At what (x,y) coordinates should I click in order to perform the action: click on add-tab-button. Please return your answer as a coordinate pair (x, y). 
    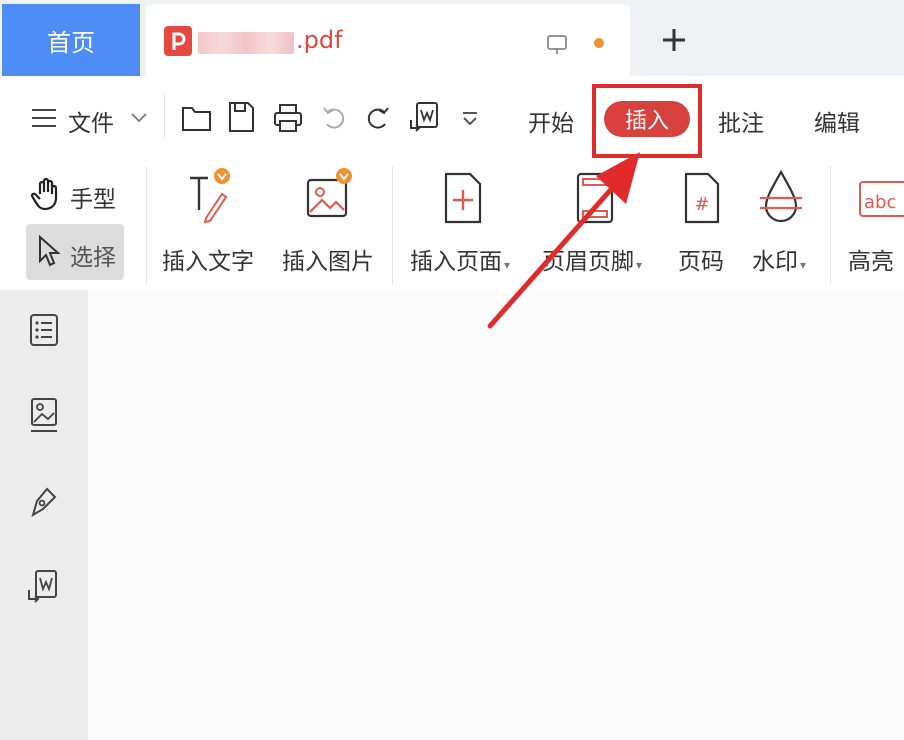
    Looking at the image, I should click on (674, 40).